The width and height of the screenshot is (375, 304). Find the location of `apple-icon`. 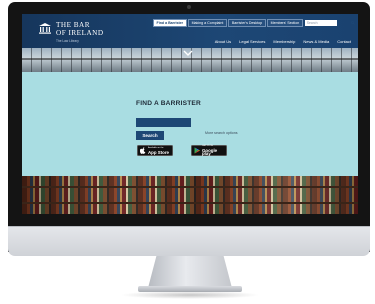

apple-icon is located at coordinates (143, 150).